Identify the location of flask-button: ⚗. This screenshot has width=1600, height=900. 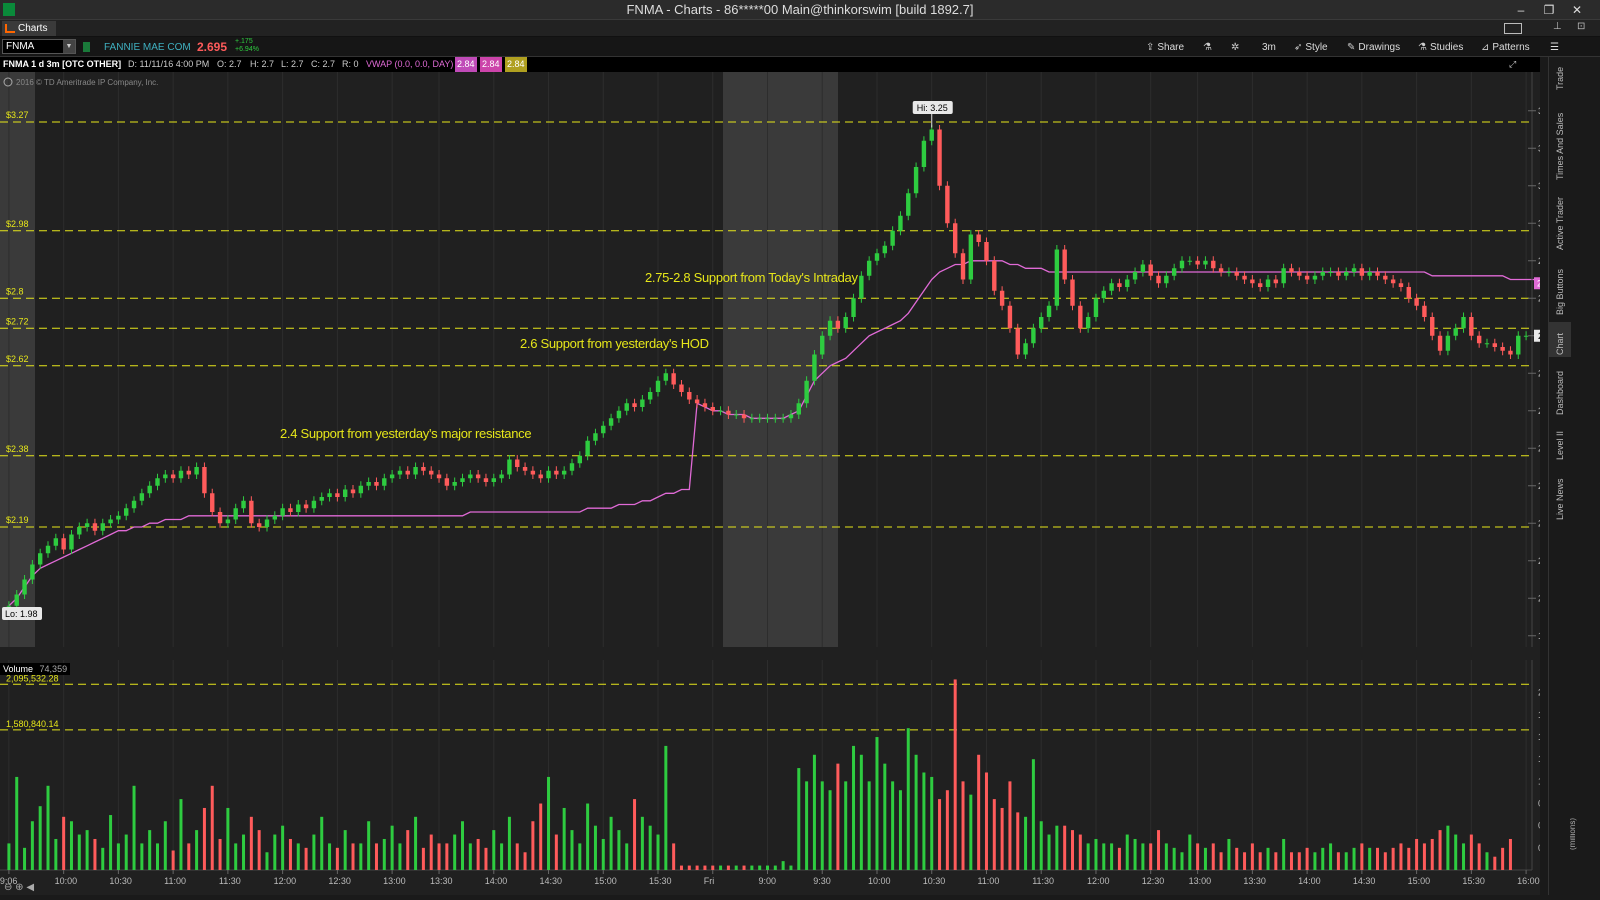
(1209, 47).